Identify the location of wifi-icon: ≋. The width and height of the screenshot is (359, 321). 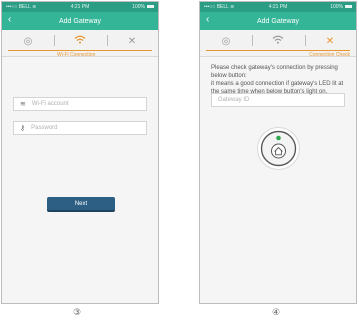
(23, 104).